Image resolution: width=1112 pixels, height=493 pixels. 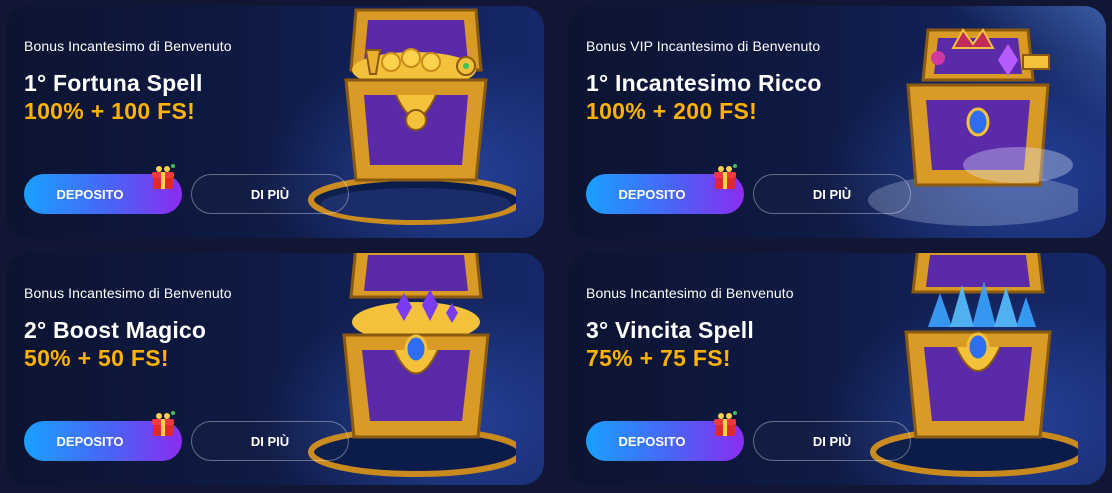 I want to click on bonus-title: 1° Incantesimo Ricco, so click(x=704, y=83).